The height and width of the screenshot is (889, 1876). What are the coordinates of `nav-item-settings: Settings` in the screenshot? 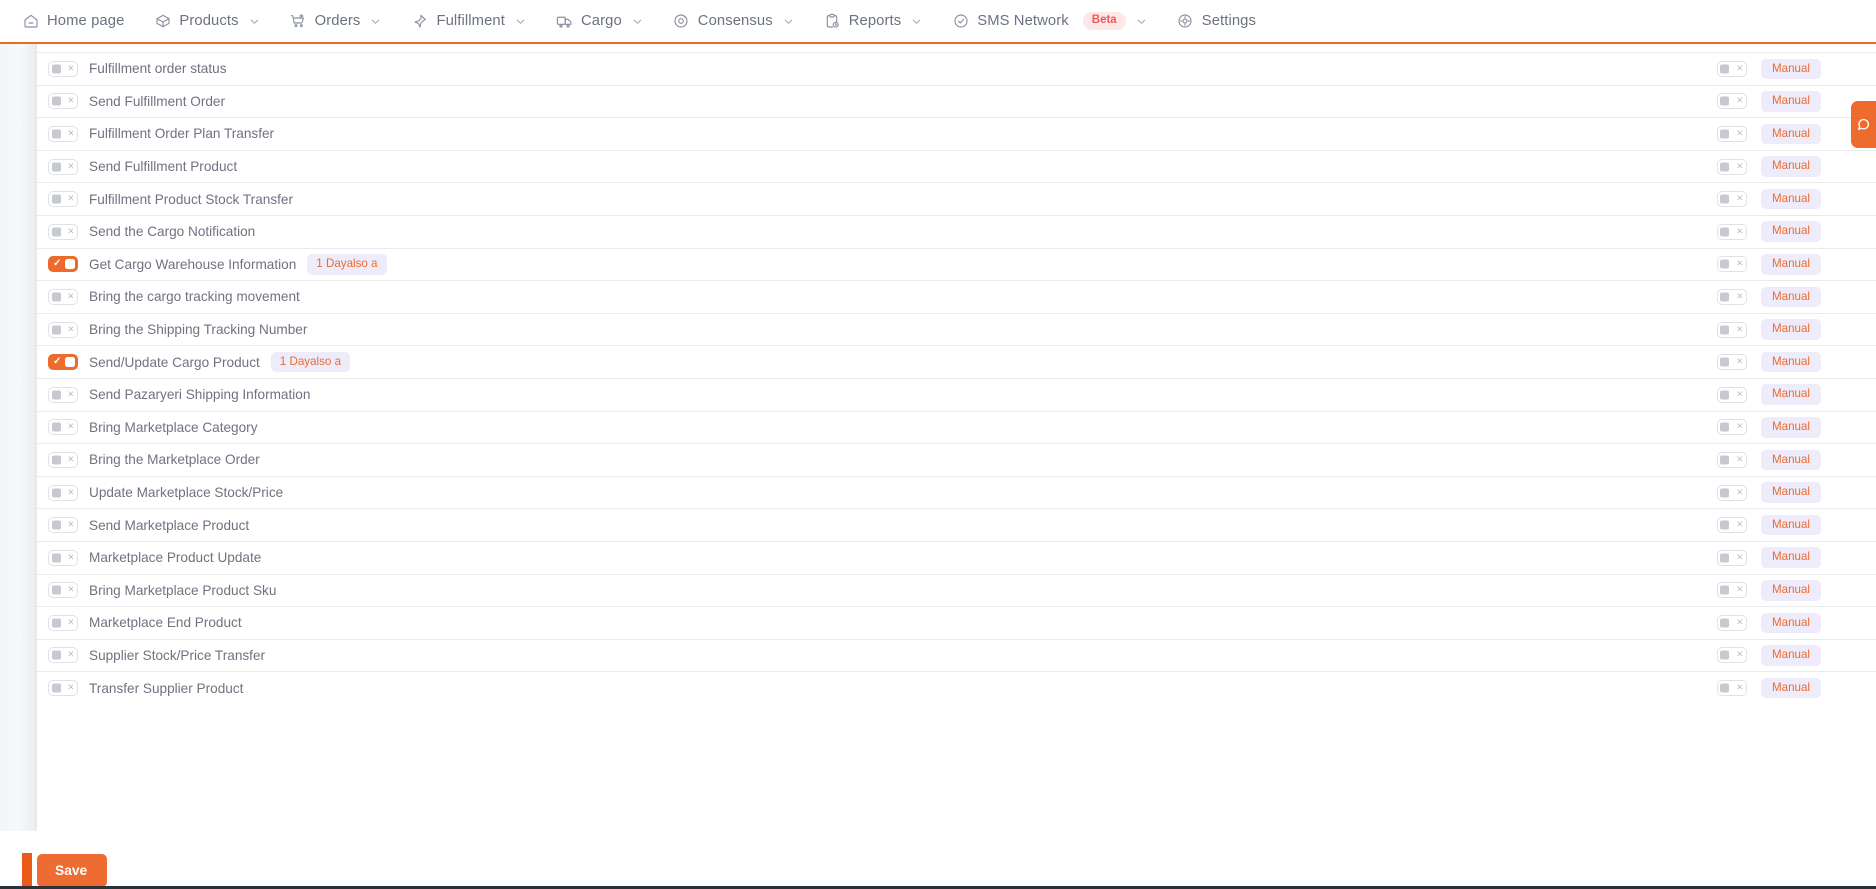 It's located at (1223, 21).